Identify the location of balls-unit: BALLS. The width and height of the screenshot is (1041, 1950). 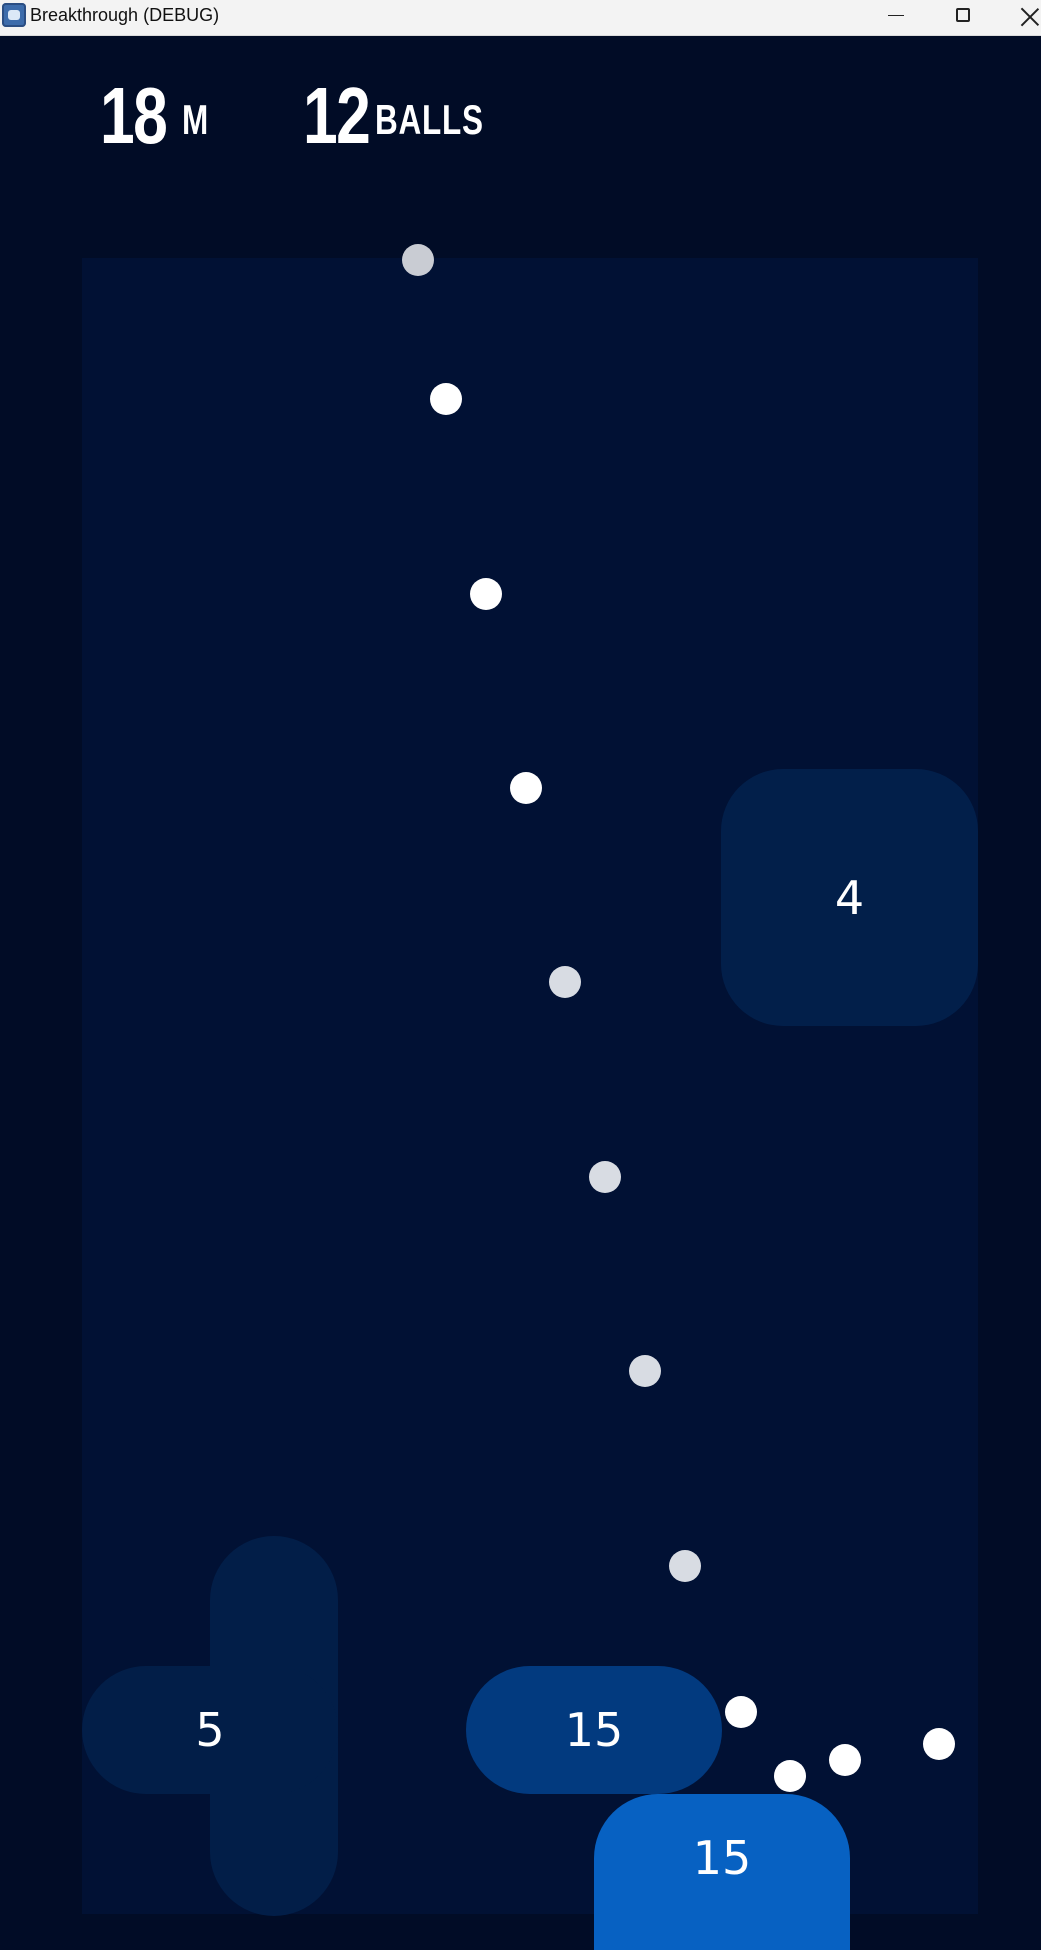
(429, 119).